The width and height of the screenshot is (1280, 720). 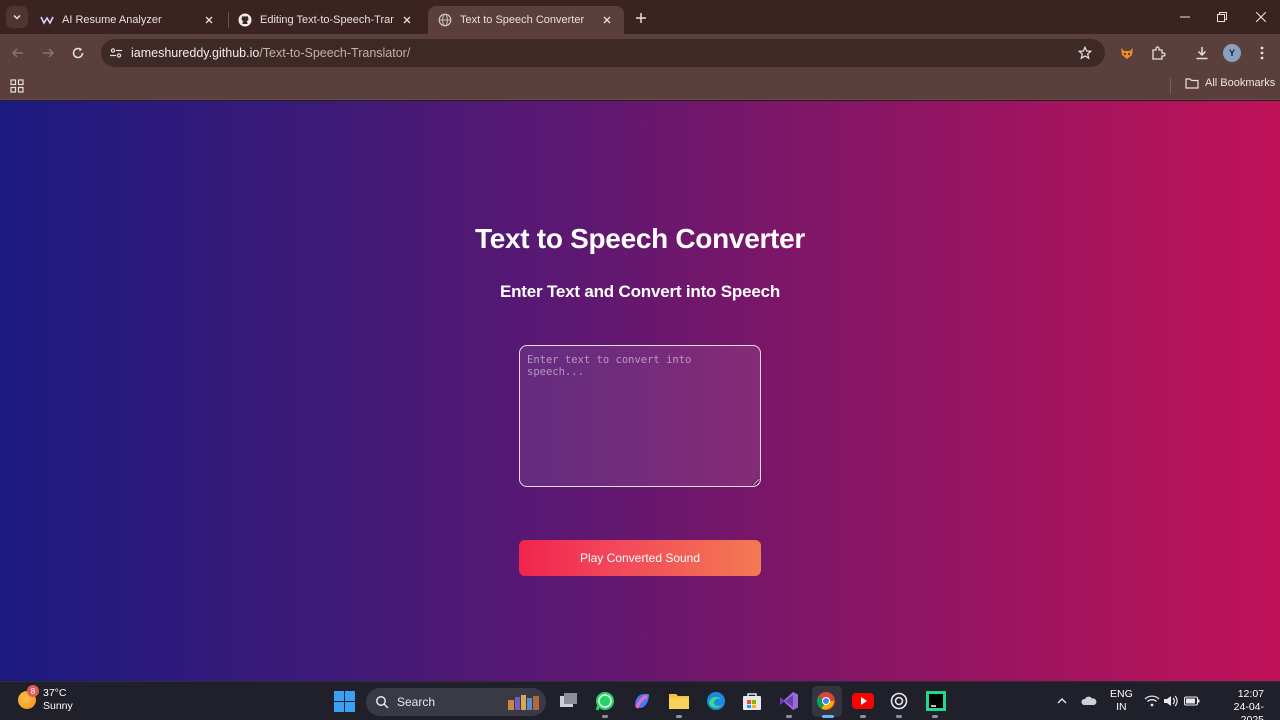 What do you see at coordinates (1152, 701) in the screenshot?
I see `wifi-icon` at bounding box center [1152, 701].